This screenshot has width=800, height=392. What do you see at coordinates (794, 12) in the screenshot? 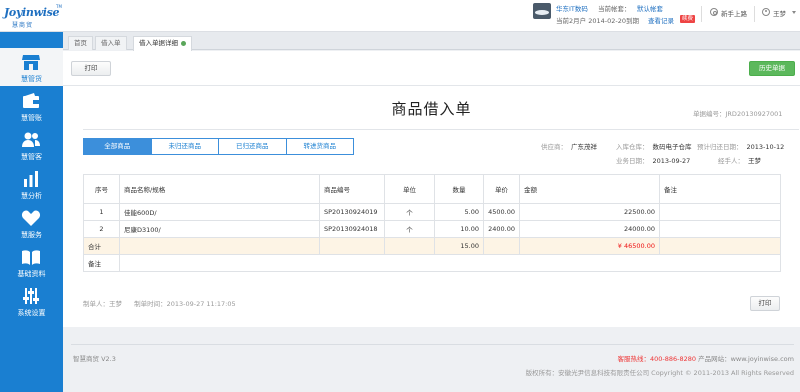
I see `chevron-down-icon` at bounding box center [794, 12].